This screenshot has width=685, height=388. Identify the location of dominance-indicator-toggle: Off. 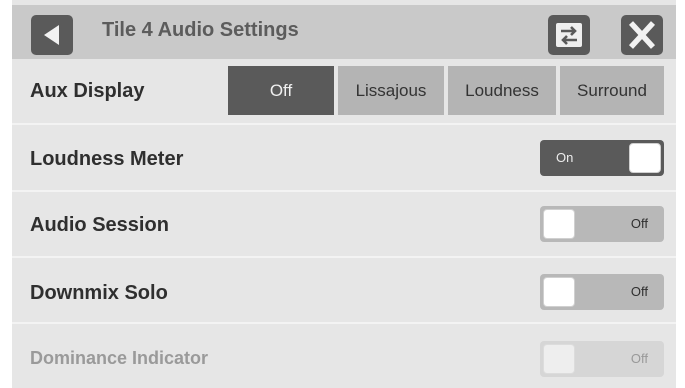
(602, 359).